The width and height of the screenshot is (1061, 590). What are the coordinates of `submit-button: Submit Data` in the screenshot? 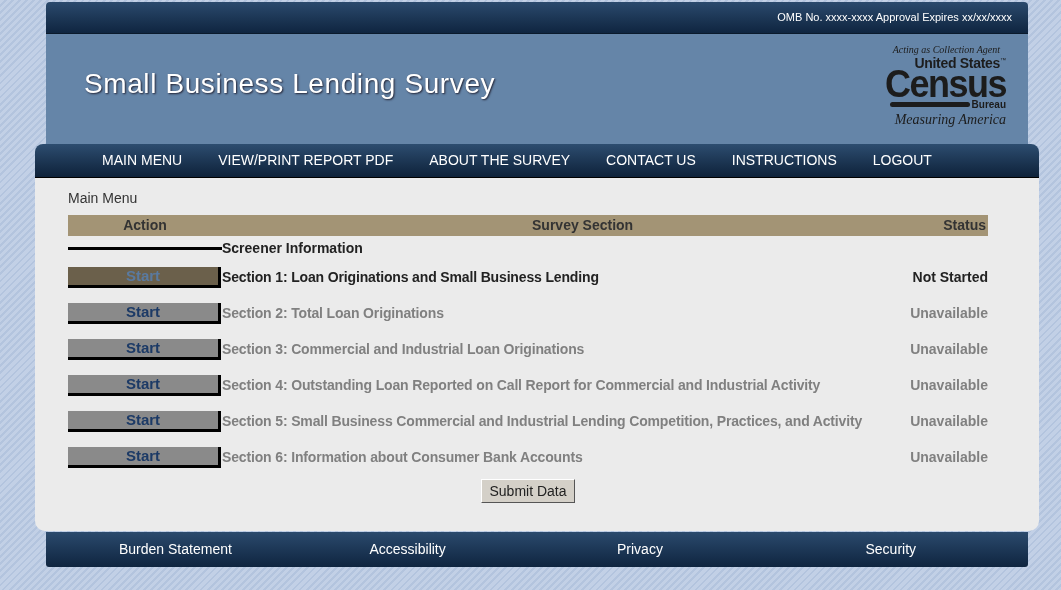 It's located at (528, 491).